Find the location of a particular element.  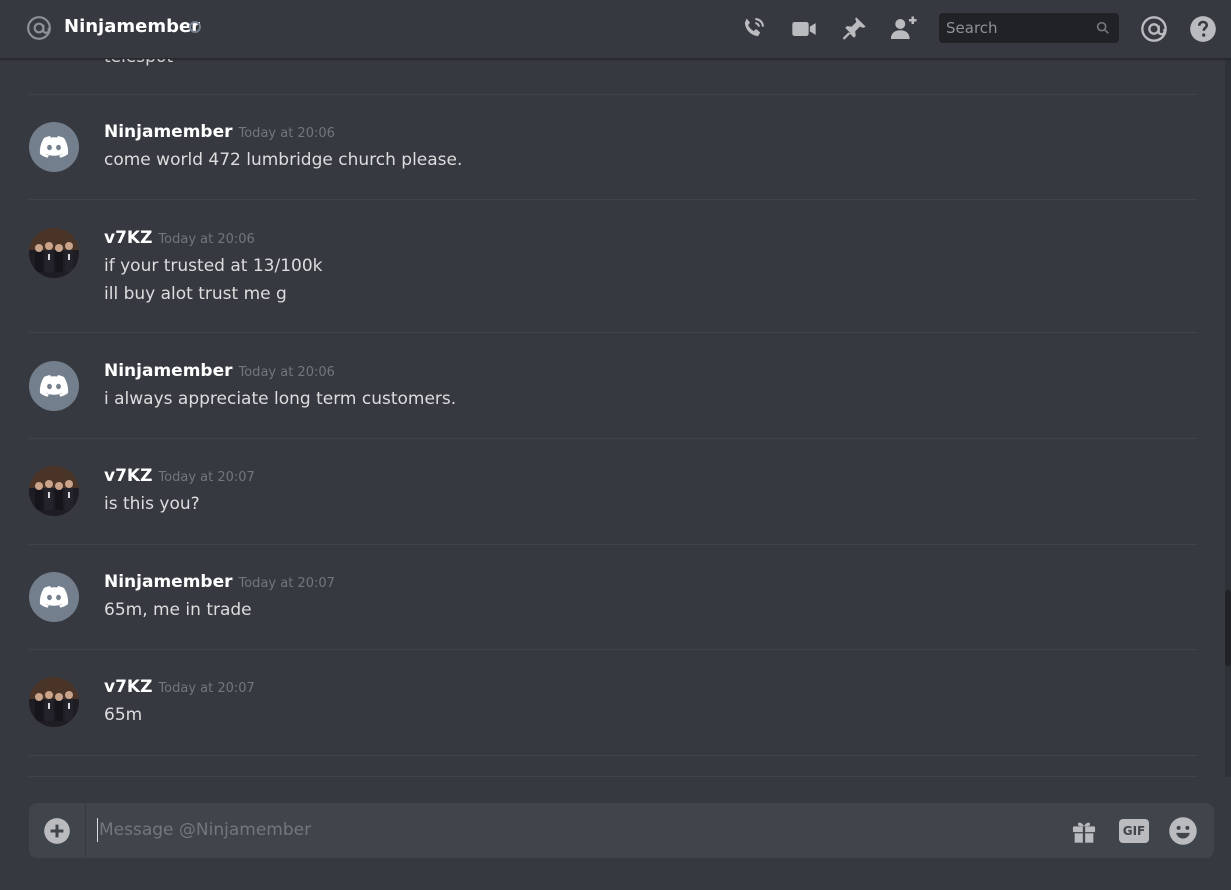

scrollbar-track is located at coordinates (1228, 418).